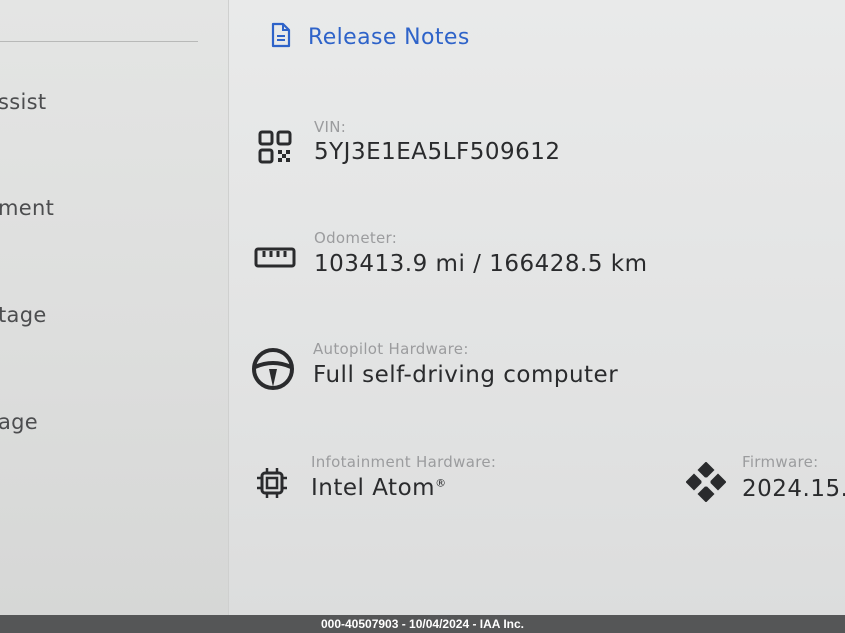 This screenshot has width=845, height=633. I want to click on release-notes-link: Release Notes, so click(370, 37).